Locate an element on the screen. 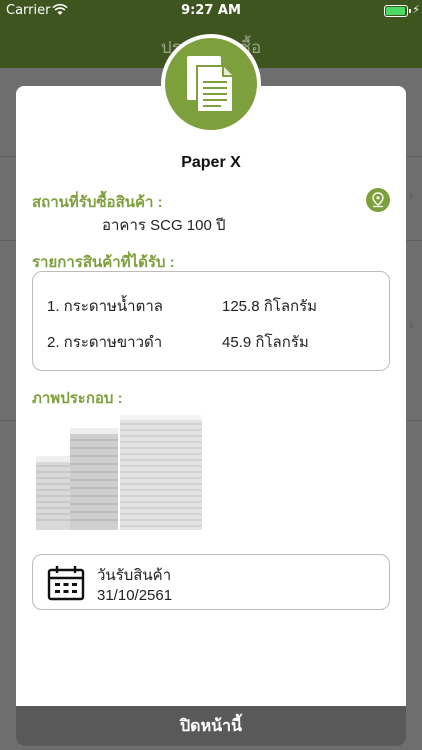 The width and height of the screenshot is (422, 750). location-label: สถานที่รับซื้อสินค้า : is located at coordinates (97, 202).